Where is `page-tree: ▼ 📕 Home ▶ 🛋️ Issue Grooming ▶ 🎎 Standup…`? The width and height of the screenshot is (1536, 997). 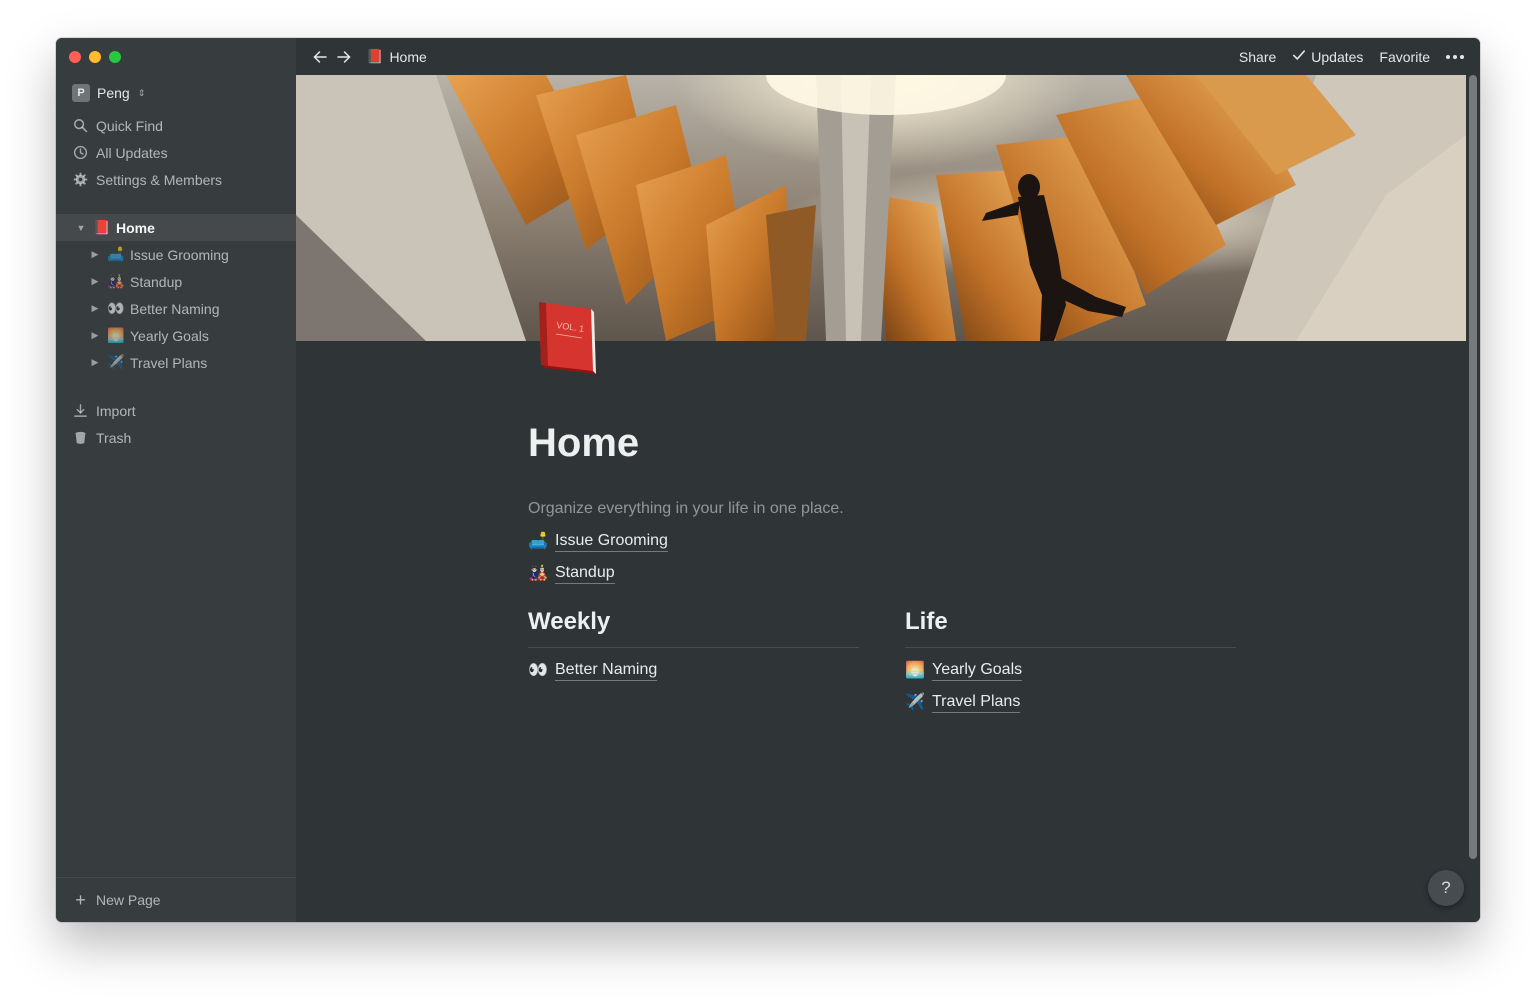 page-tree: ▼ 📕 Home ▶ 🛋️ Issue Grooming ▶ 🎎 Standup… is located at coordinates (176, 295).